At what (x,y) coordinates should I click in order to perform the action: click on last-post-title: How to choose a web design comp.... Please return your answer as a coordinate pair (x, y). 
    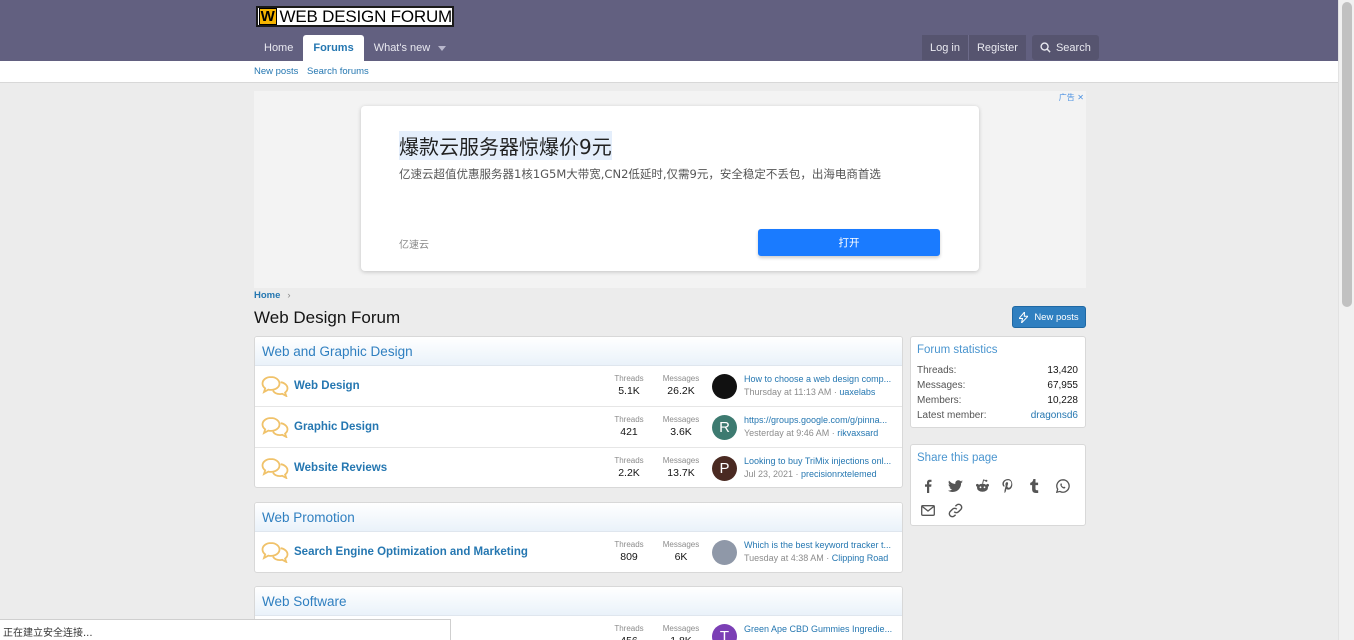
    Looking at the image, I should click on (819, 379).